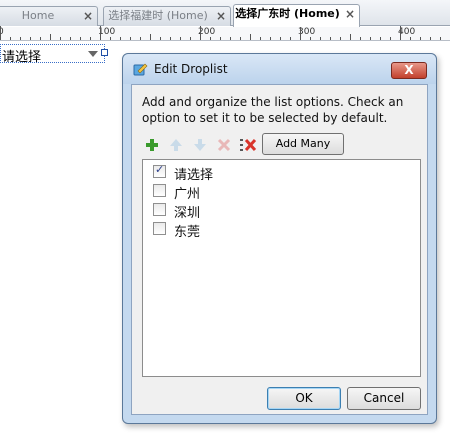 Image resolution: width=450 pixels, height=433 pixels. Describe the element at coordinates (88, 16) in the screenshot. I see `tab-home-close-icon: ×` at that location.